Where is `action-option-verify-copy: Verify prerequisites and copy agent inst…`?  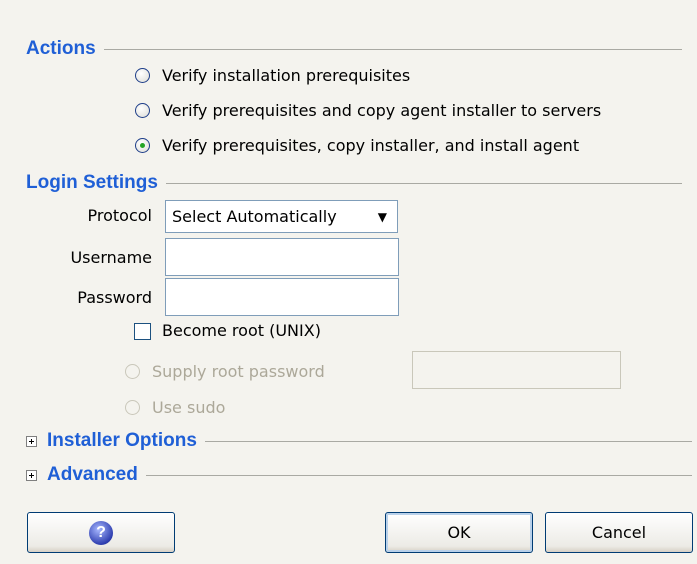
action-option-verify-copy: Verify prerequisites and copy agent inst… is located at coordinates (368, 110).